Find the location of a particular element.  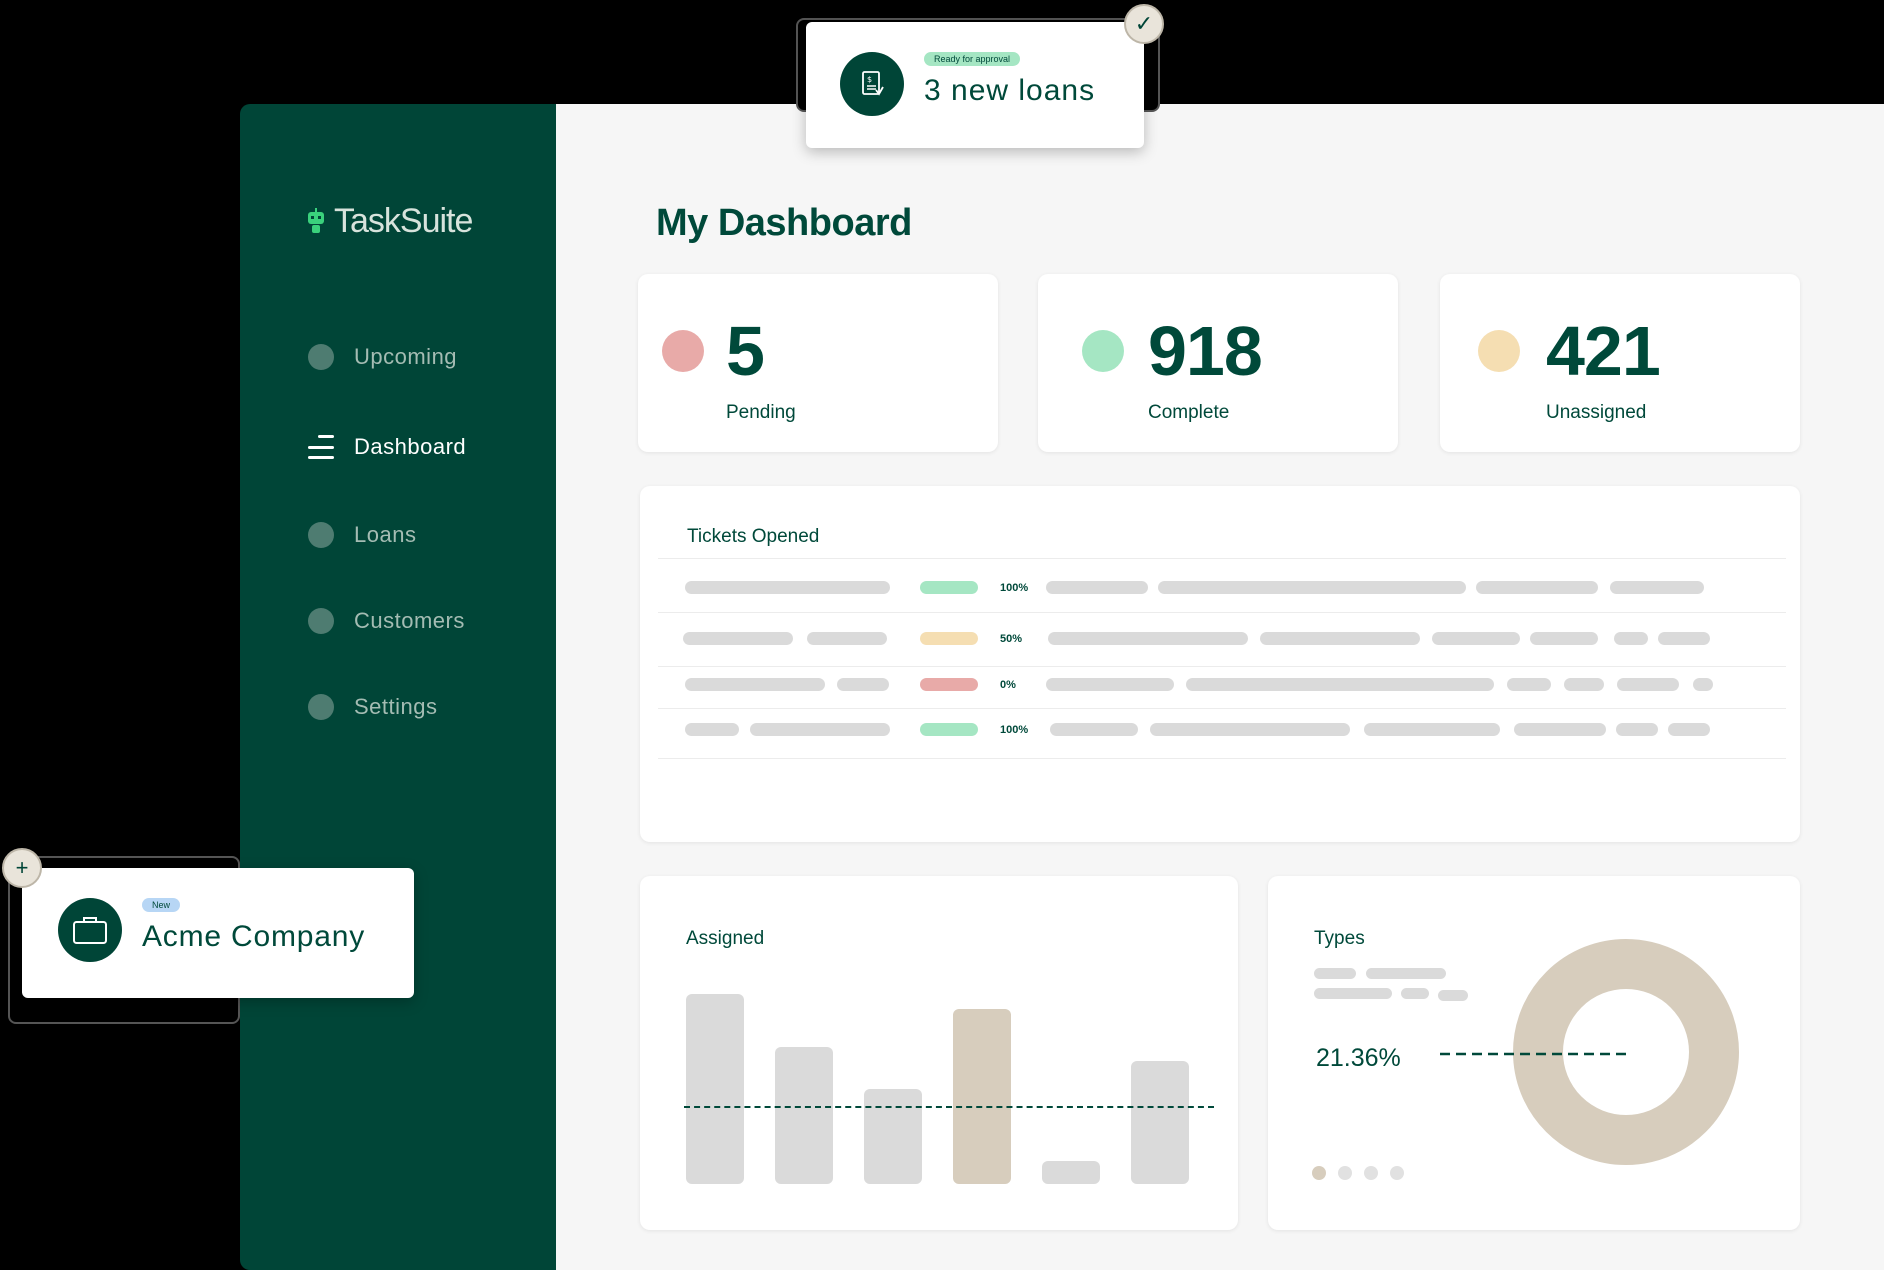

status-badge: New is located at coordinates (161, 905).